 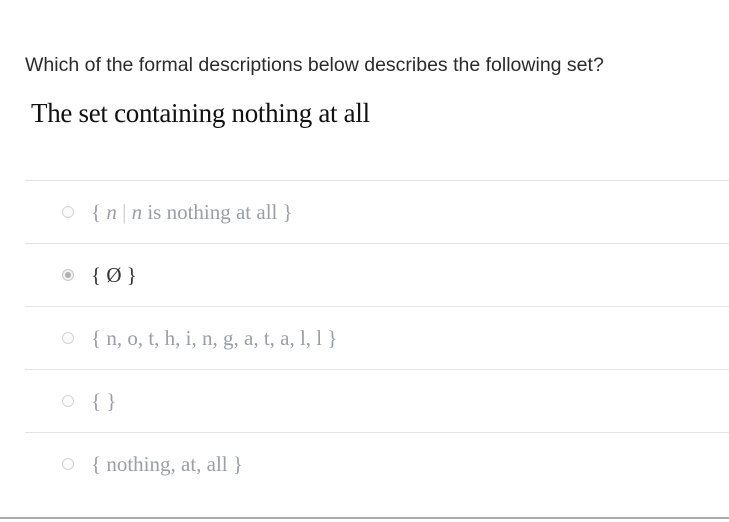 What do you see at coordinates (192, 212) in the screenshot?
I see `option-label: { n | n is nothing at all }` at bounding box center [192, 212].